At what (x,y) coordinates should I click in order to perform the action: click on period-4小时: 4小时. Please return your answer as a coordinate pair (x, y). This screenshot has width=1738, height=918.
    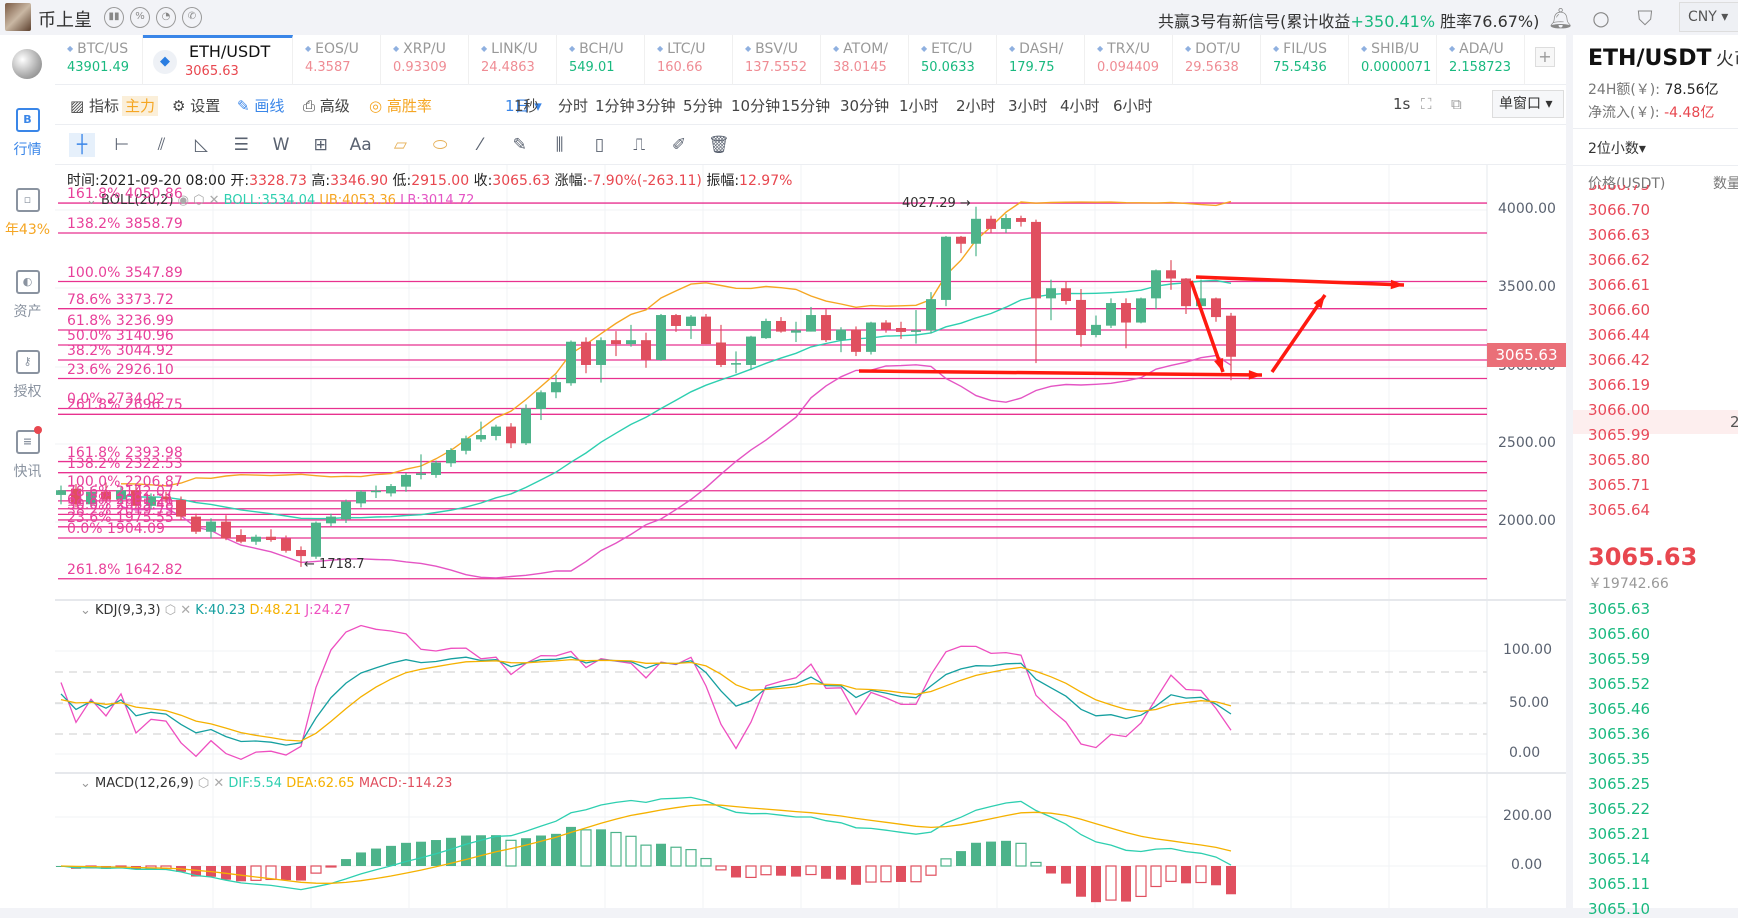
    Looking at the image, I should click on (1080, 105).